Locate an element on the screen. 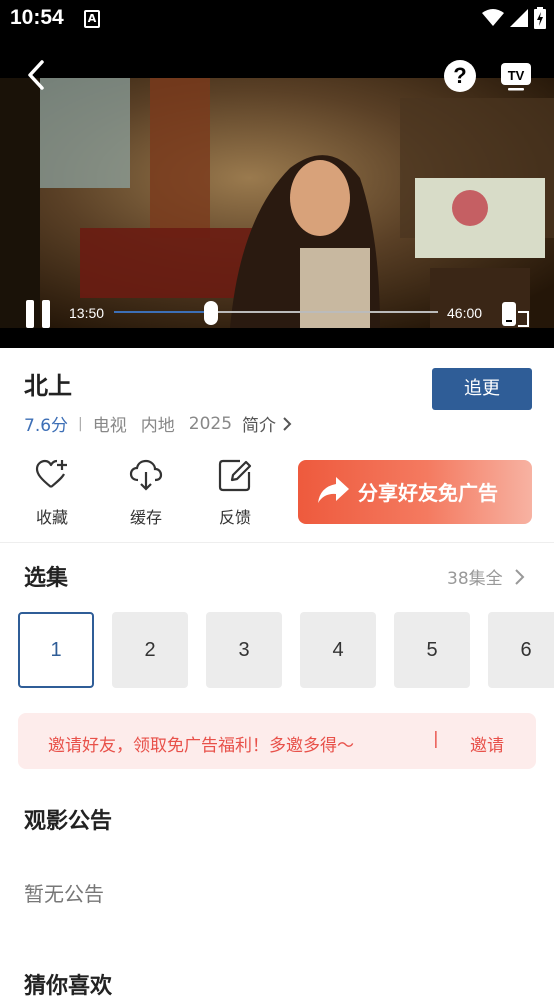 This screenshot has height=1000, width=554. share-free-ads-button: 分享好友免广告 is located at coordinates (415, 492).